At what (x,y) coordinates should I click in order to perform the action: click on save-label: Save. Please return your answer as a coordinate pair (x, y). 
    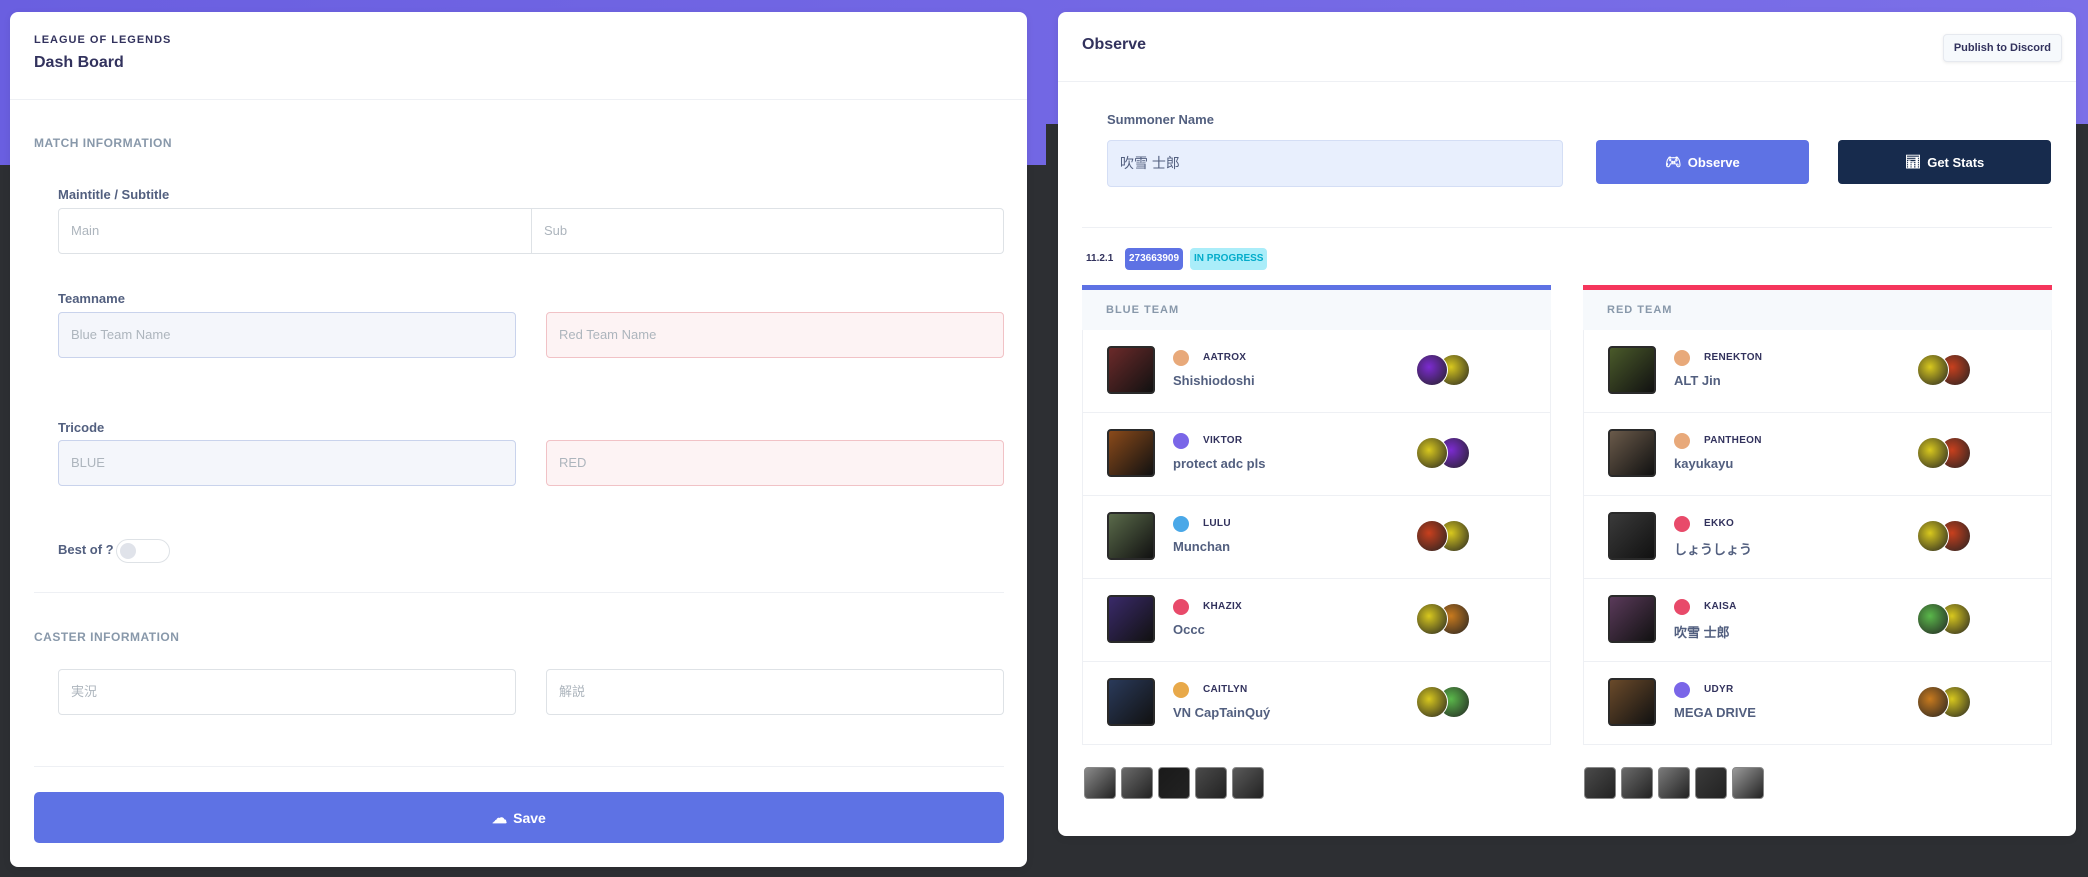
    Looking at the image, I should click on (529, 817).